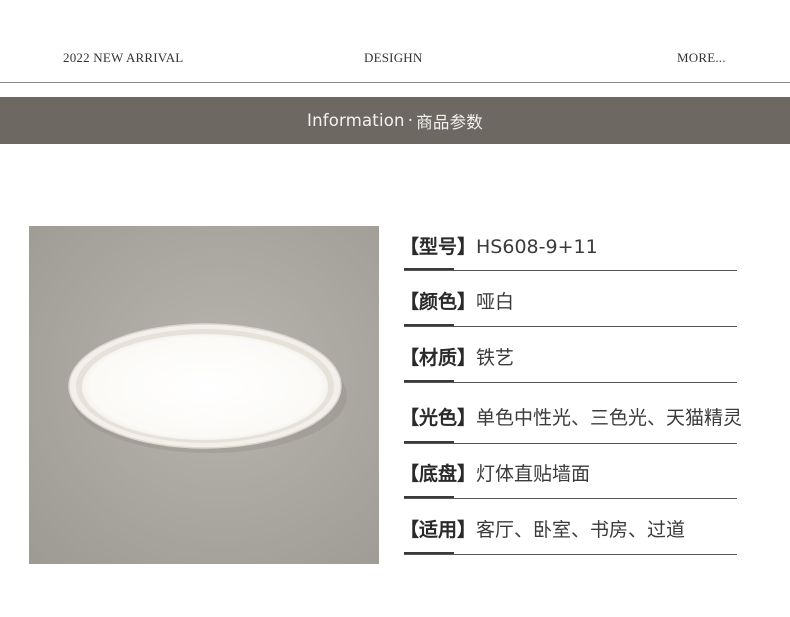 This screenshot has height=617, width=790. What do you see at coordinates (438, 358) in the screenshot?
I see `spec-key: 【材质】` at bounding box center [438, 358].